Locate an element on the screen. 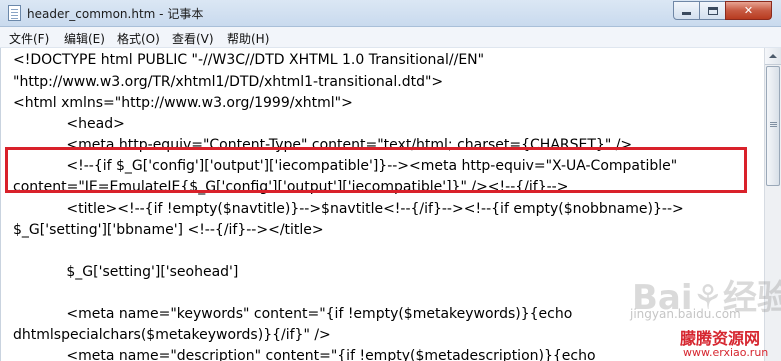  maximize-button is located at coordinates (712, 10).